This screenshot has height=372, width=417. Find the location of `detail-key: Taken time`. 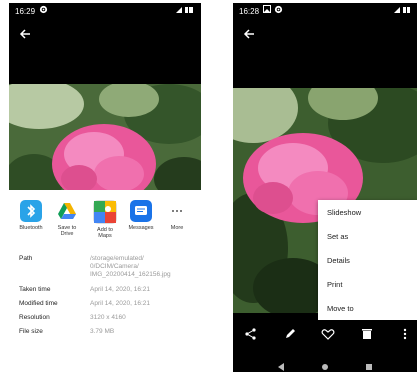

detail-key: Taken time is located at coordinates (35, 289).